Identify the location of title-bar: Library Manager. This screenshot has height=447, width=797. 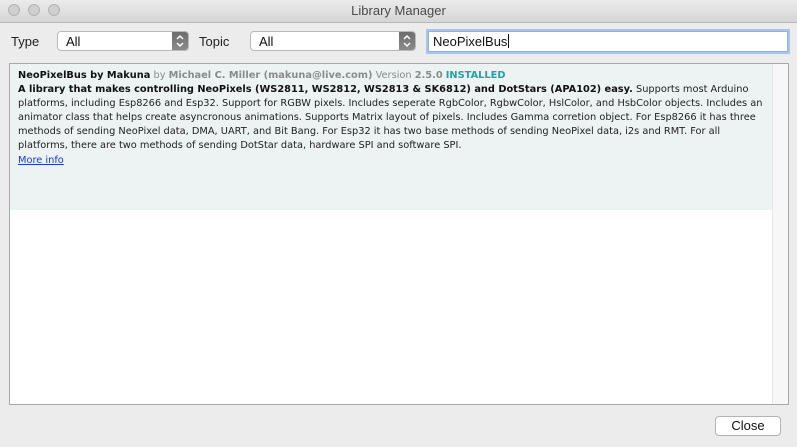
(398, 11).